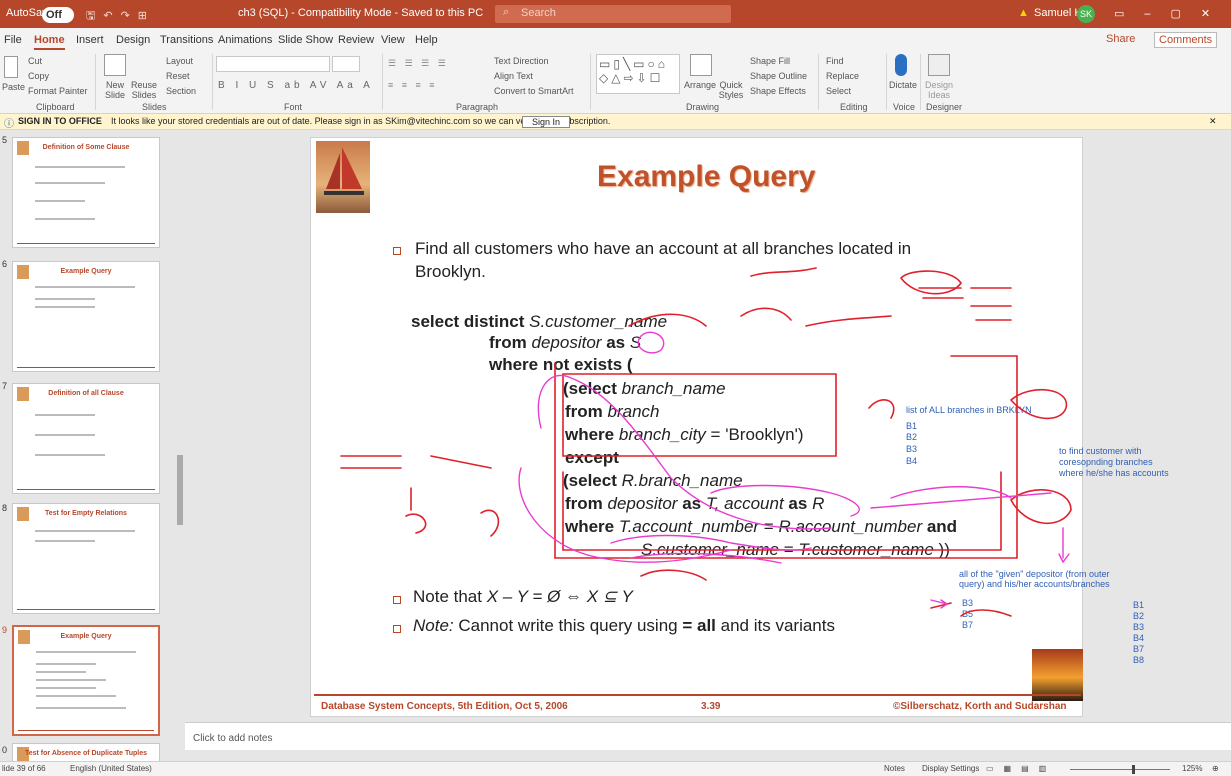 This screenshot has height=776, width=1231. Describe the element at coordinates (939, 65) in the screenshot. I see `design-ideas-icon` at that location.